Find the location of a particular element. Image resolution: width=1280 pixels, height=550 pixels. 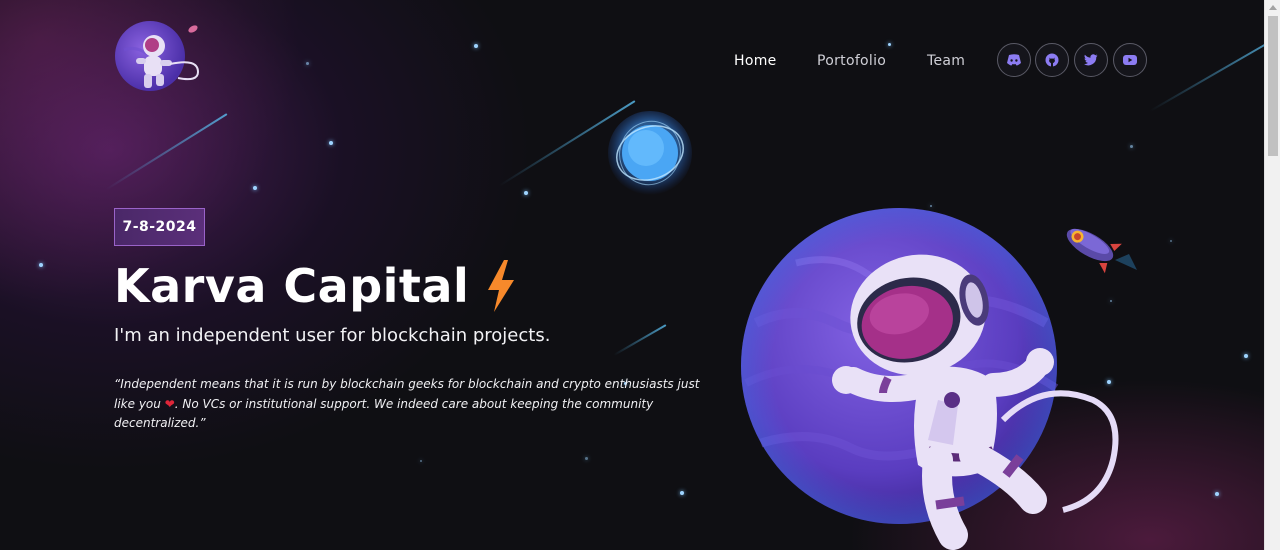

github-button is located at coordinates (1052, 60).